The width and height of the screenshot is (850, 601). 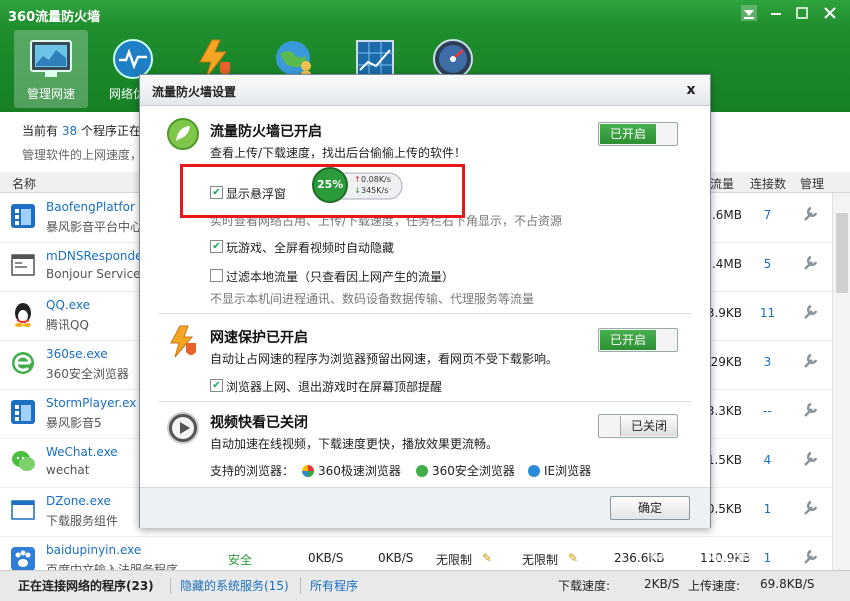 What do you see at coordinates (841, 381) in the screenshot?
I see `list-scrollbar` at bounding box center [841, 381].